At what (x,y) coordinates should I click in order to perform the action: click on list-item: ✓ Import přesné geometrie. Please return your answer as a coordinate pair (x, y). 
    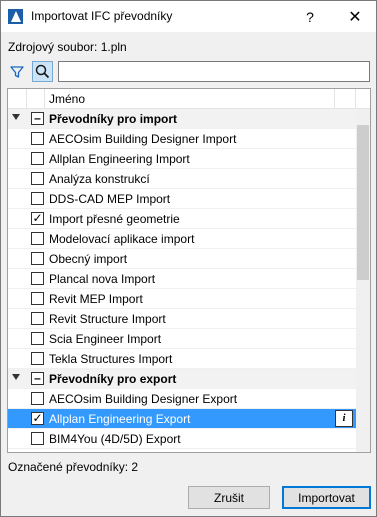
    Looking at the image, I should click on (182, 219).